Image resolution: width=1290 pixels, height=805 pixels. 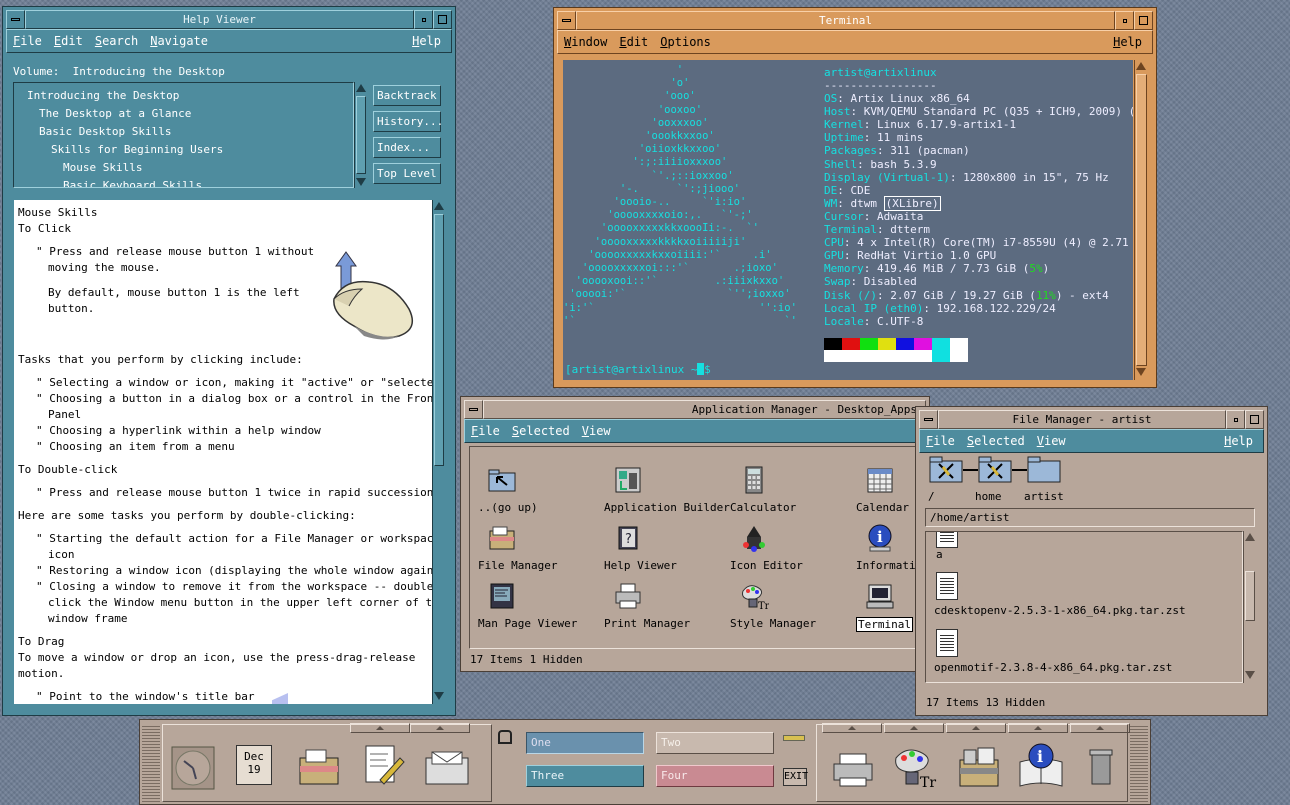 What do you see at coordinates (132, 183) in the screenshot?
I see `toc-item-keyboard-skills: Basic Keyboard Skills` at bounding box center [132, 183].